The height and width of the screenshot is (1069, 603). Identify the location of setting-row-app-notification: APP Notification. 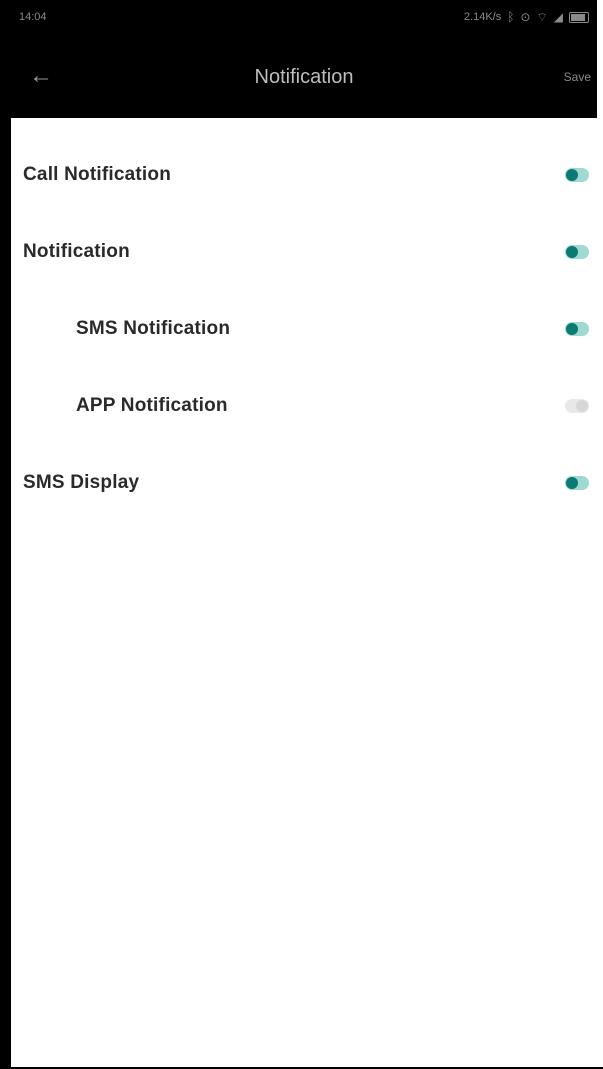
(307, 405).